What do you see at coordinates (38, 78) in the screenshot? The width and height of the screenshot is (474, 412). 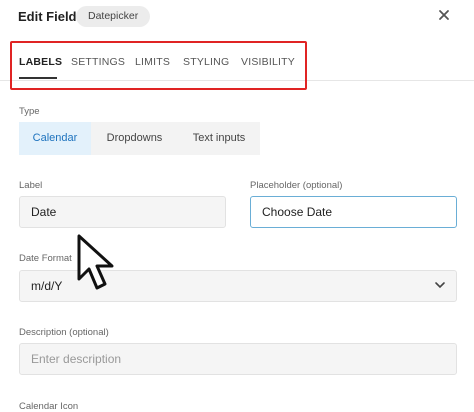 I see `active-tab-indicator` at bounding box center [38, 78].